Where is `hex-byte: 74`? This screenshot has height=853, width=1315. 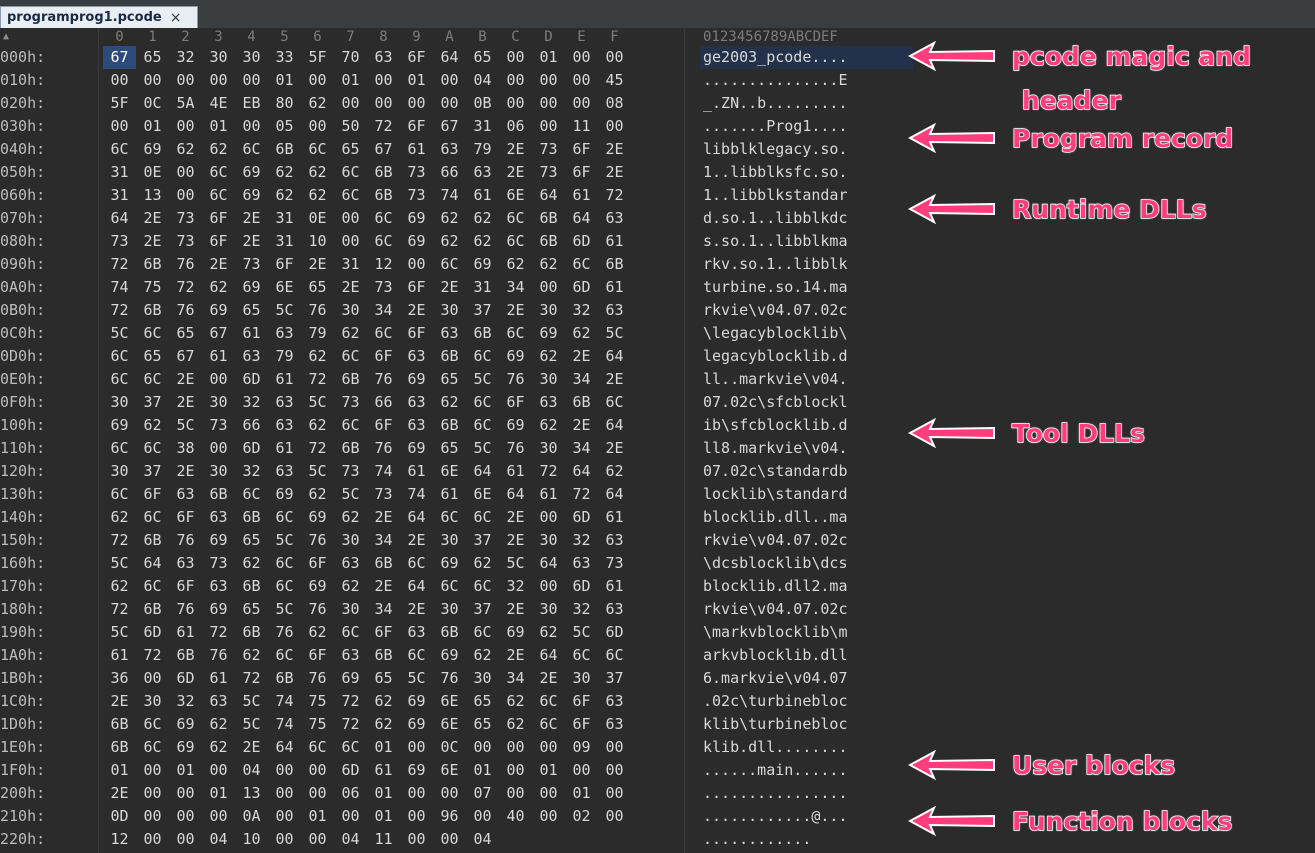 hex-byte: 74 is located at coordinates (284, 701).